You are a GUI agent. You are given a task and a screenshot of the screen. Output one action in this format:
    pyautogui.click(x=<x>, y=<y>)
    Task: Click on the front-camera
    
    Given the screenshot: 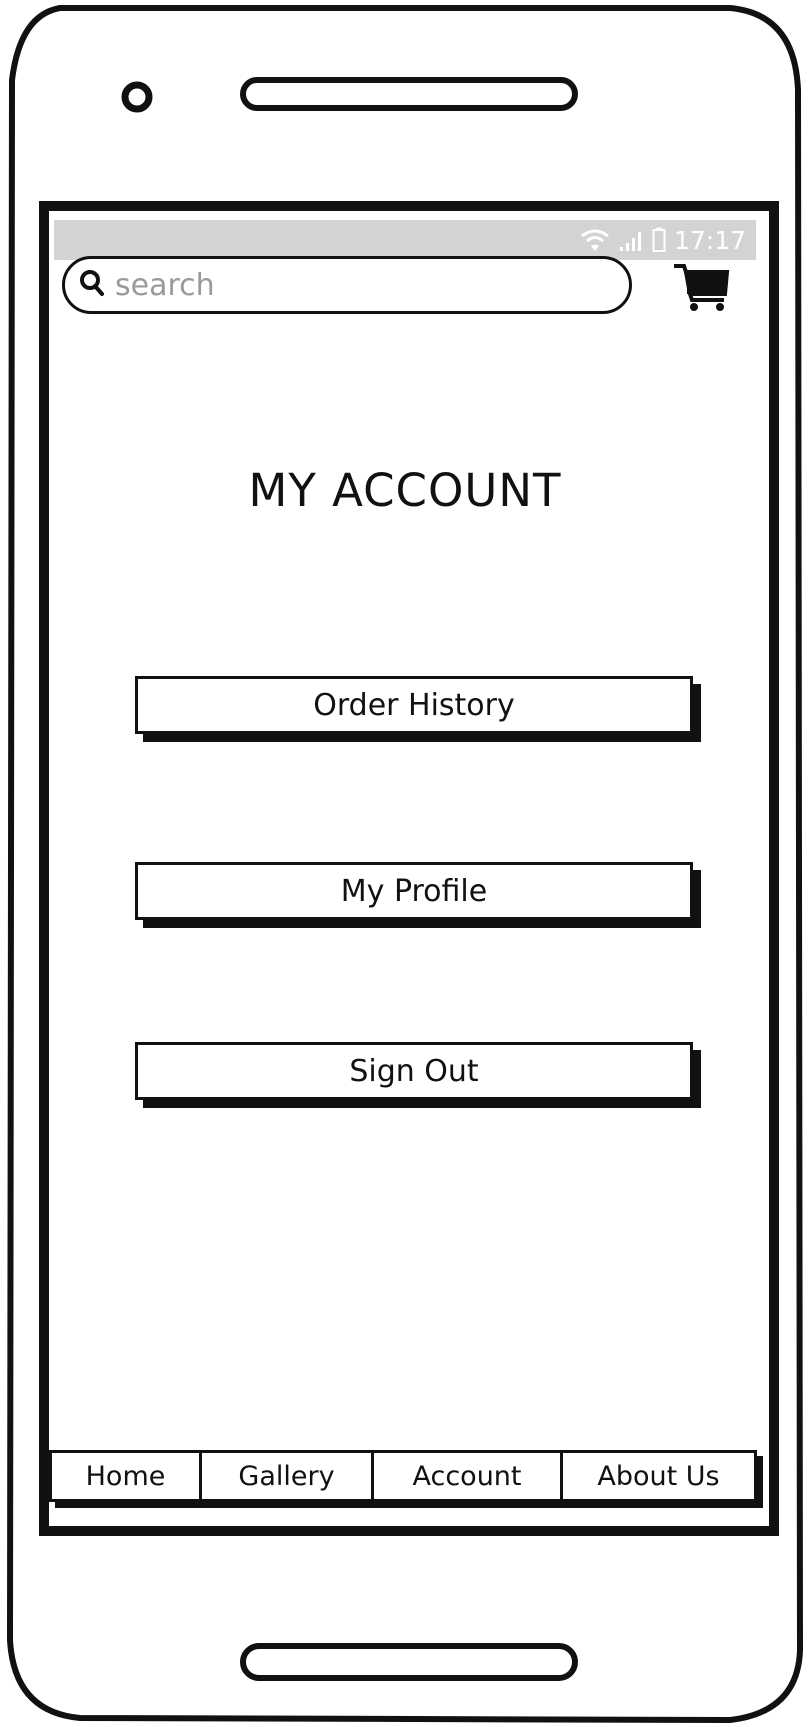 What is the action you would take?
    pyautogui.click(x=137, y=97)
    